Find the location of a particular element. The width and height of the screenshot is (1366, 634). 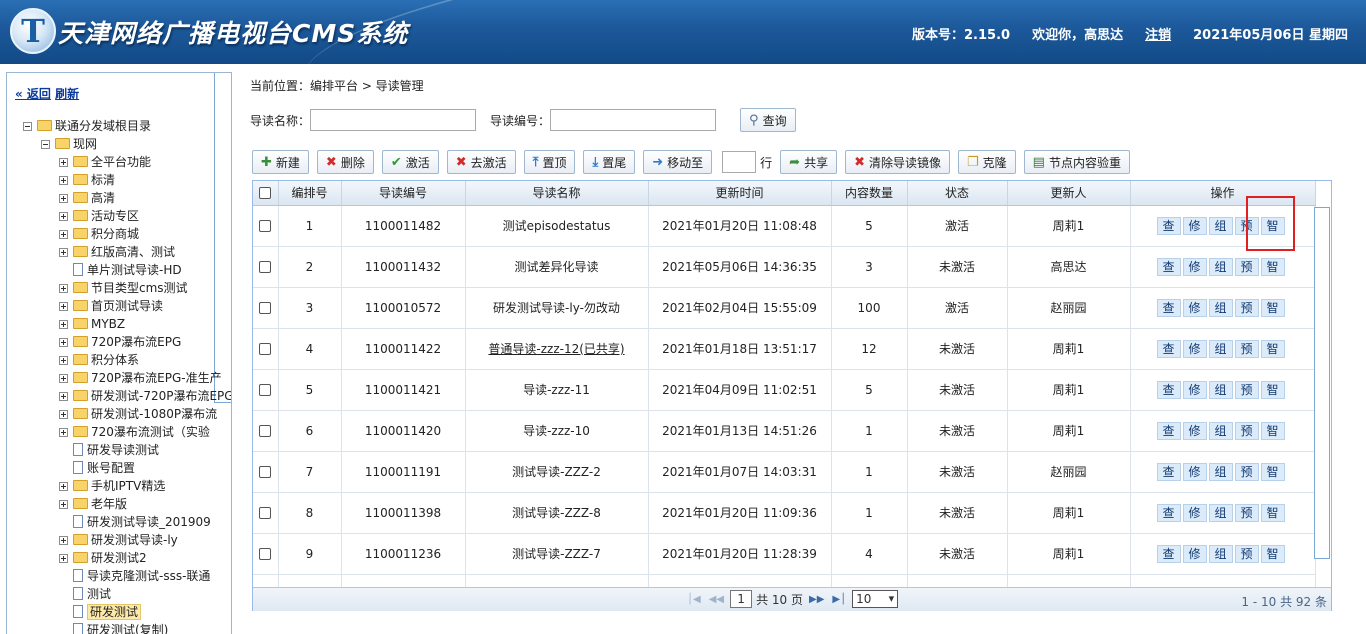

tree-node: 积分体系 is located at coordinates (99, 360).